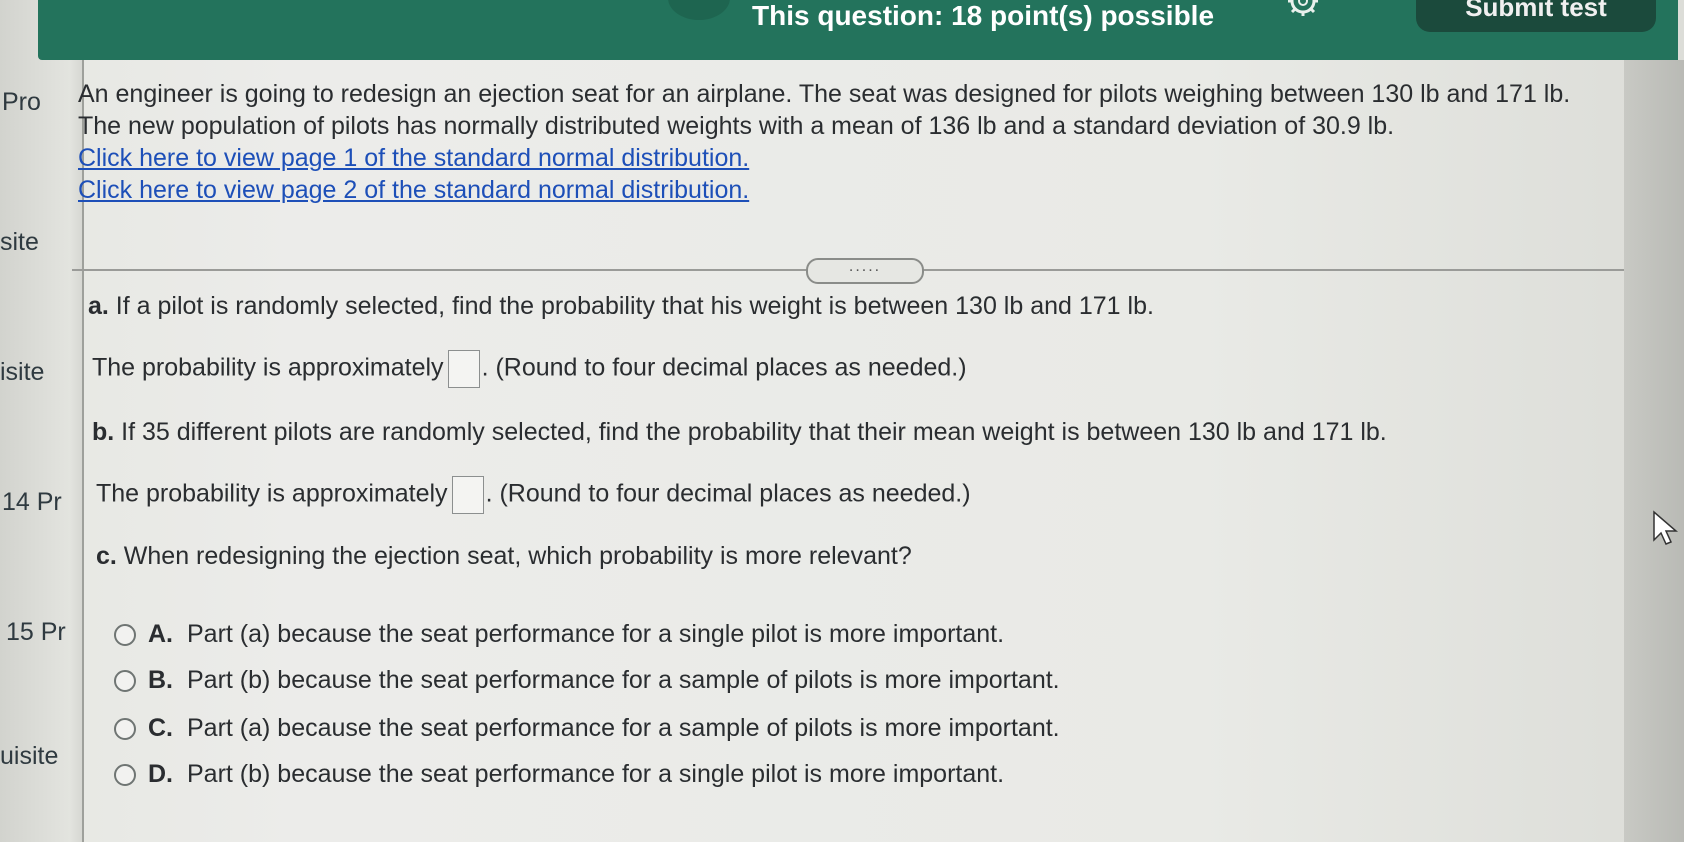 The height and width of the screenshot is (842, 1684). I want to click on part-b-letter: b., so click(103, 432).